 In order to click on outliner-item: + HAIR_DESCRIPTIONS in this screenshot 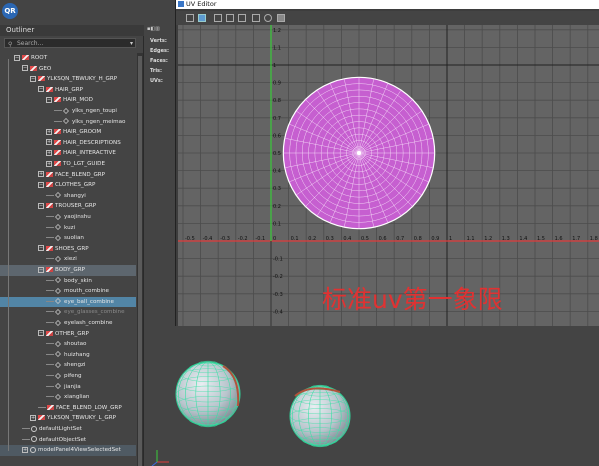, I will do `click(68, 143)`.